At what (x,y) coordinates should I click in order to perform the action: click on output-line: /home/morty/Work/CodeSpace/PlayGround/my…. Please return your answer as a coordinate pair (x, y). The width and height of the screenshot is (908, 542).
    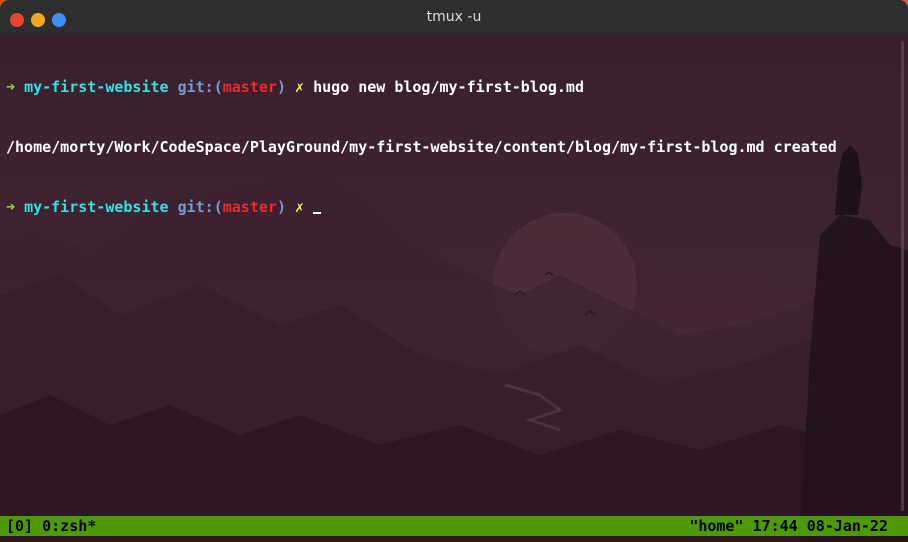
    Looking at the image, I should click on (452, 147).